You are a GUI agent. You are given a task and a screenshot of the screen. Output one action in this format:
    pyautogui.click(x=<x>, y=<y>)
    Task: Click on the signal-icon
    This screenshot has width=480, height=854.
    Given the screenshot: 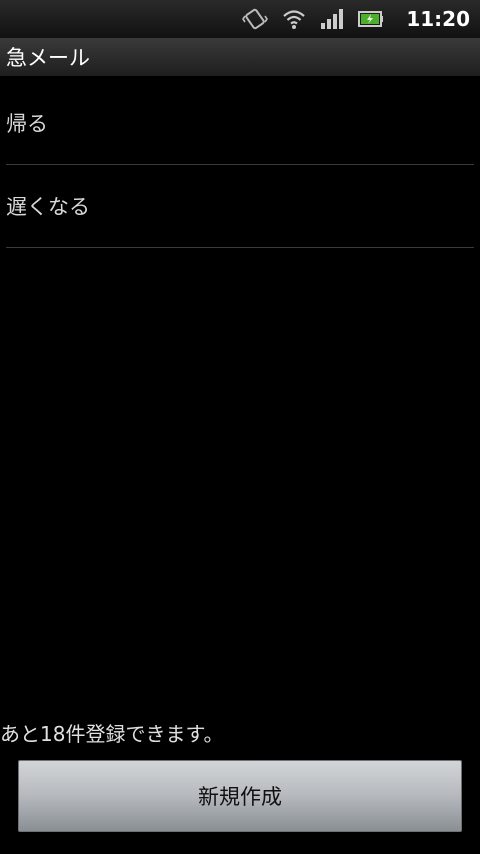 What is the action you would take?
    pyautogui.click(x=332, y=19)
    